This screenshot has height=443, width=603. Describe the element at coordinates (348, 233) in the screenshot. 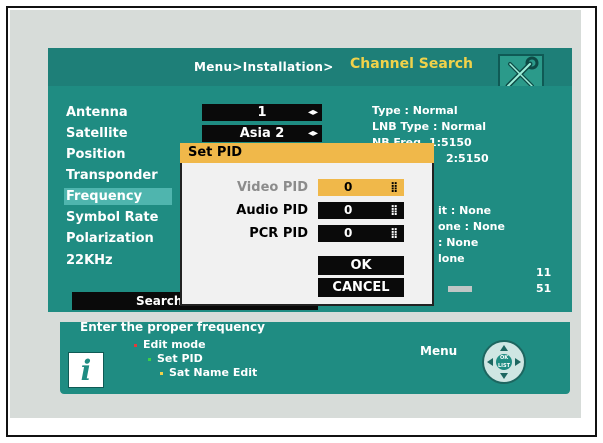

I see `pcr-pid-value: 0` at that location.